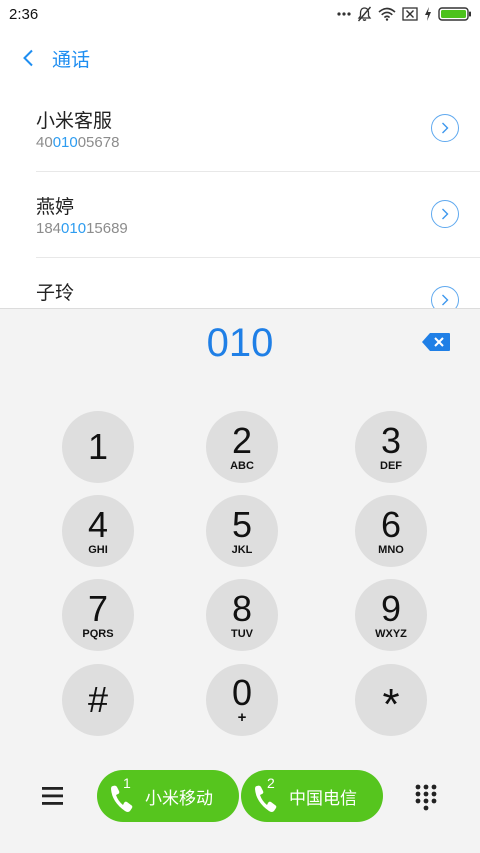  I want to click on key-4: 4 GHI, so click(98, 531).